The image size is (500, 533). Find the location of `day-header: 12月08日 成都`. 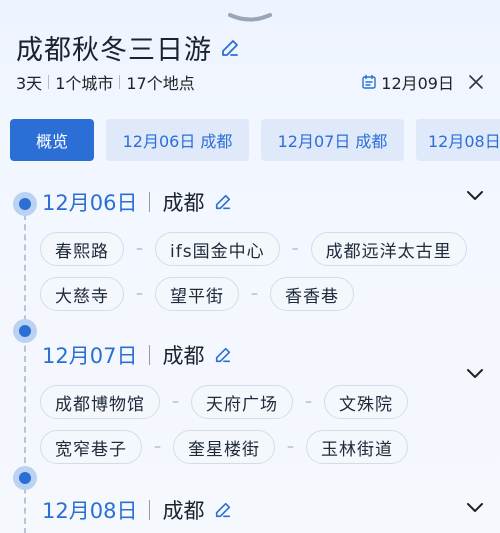

day-header: 12月08日 成都 is located at coordinates (137, 510).